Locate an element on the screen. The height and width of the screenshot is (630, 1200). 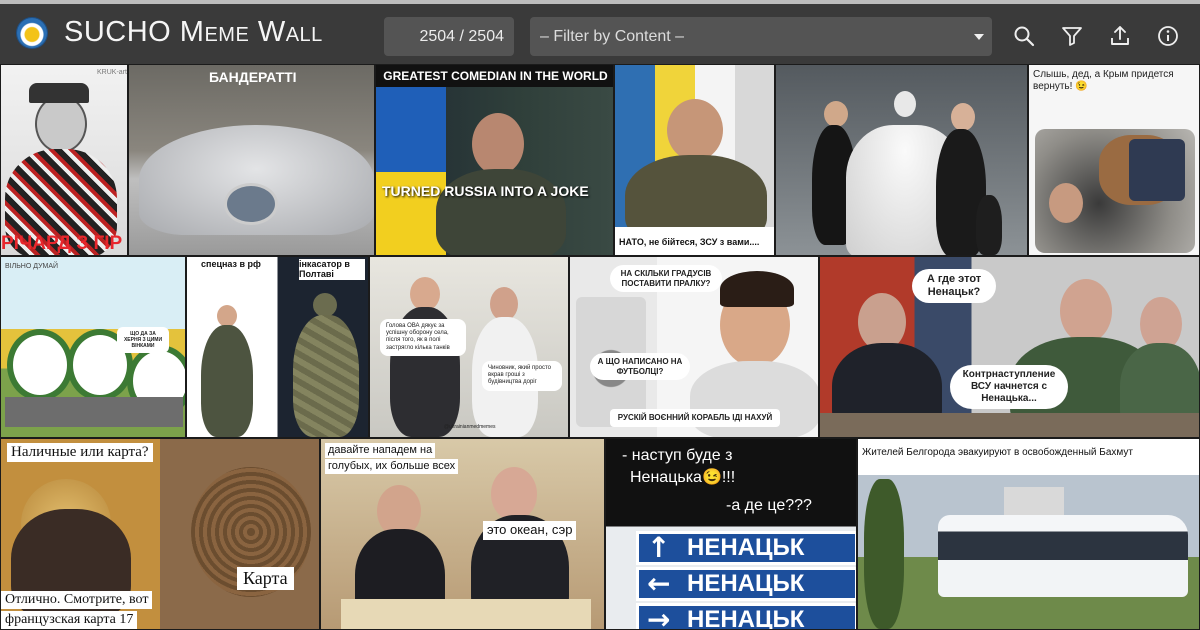
meme-watermark: @ukrainianmedmemes is located at coordinates (470, 427).